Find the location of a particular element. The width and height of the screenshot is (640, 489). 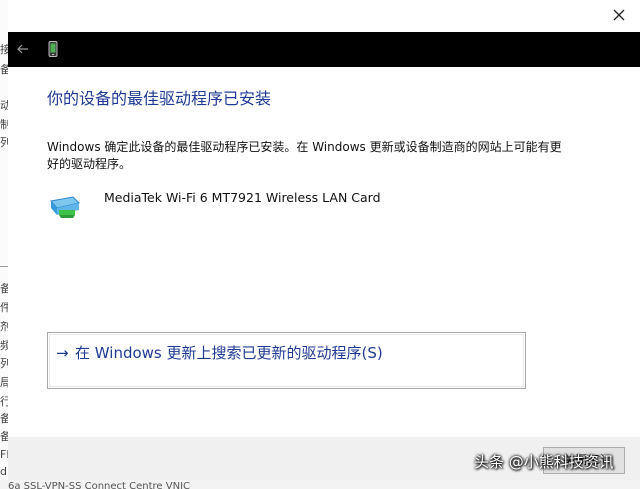

navigation-bar is located at coordinates (324, 49).